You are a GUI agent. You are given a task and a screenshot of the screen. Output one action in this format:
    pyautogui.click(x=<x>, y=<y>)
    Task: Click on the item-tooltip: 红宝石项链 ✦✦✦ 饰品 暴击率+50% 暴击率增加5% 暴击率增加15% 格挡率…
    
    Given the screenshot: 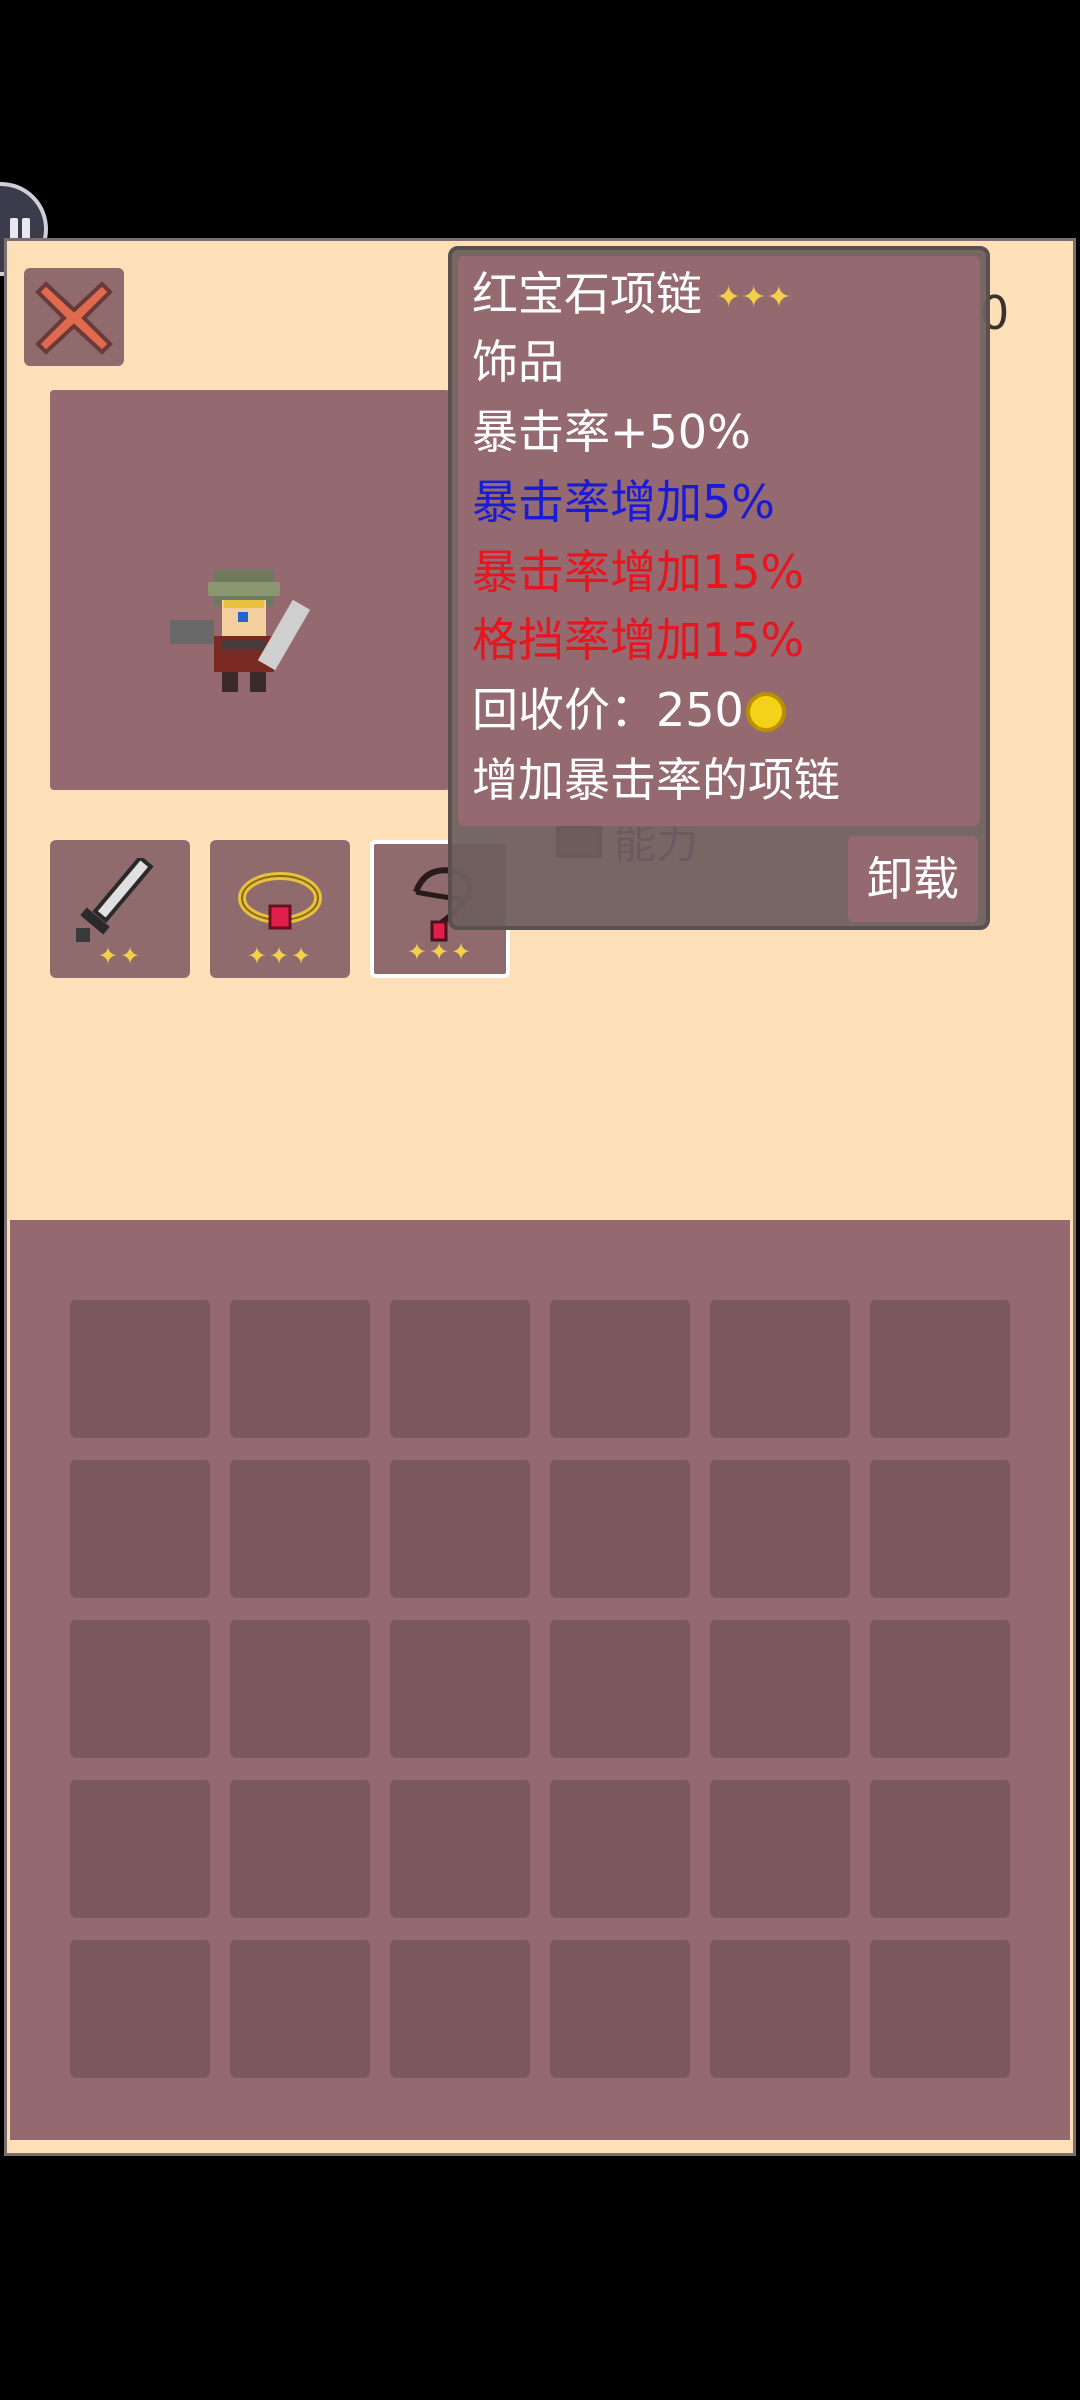 What is the action you would take?
    pyautogui.click(x=719, y=588)
    